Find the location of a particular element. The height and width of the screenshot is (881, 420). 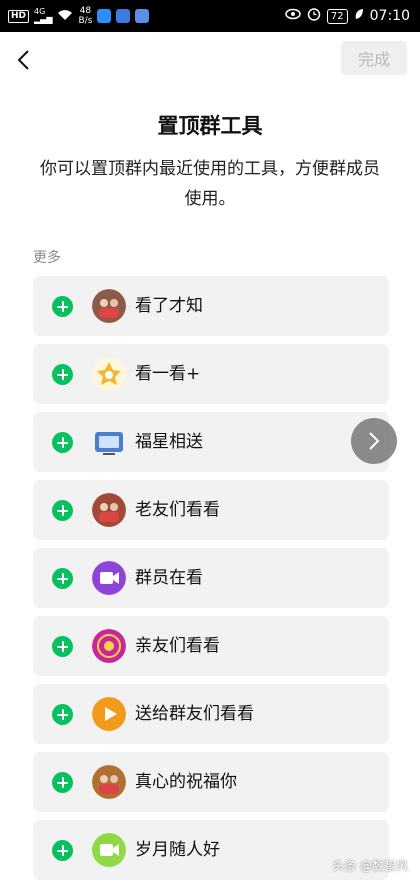

network-indicator: 4G ▂▄▆ is located at coordinates (43, 16).